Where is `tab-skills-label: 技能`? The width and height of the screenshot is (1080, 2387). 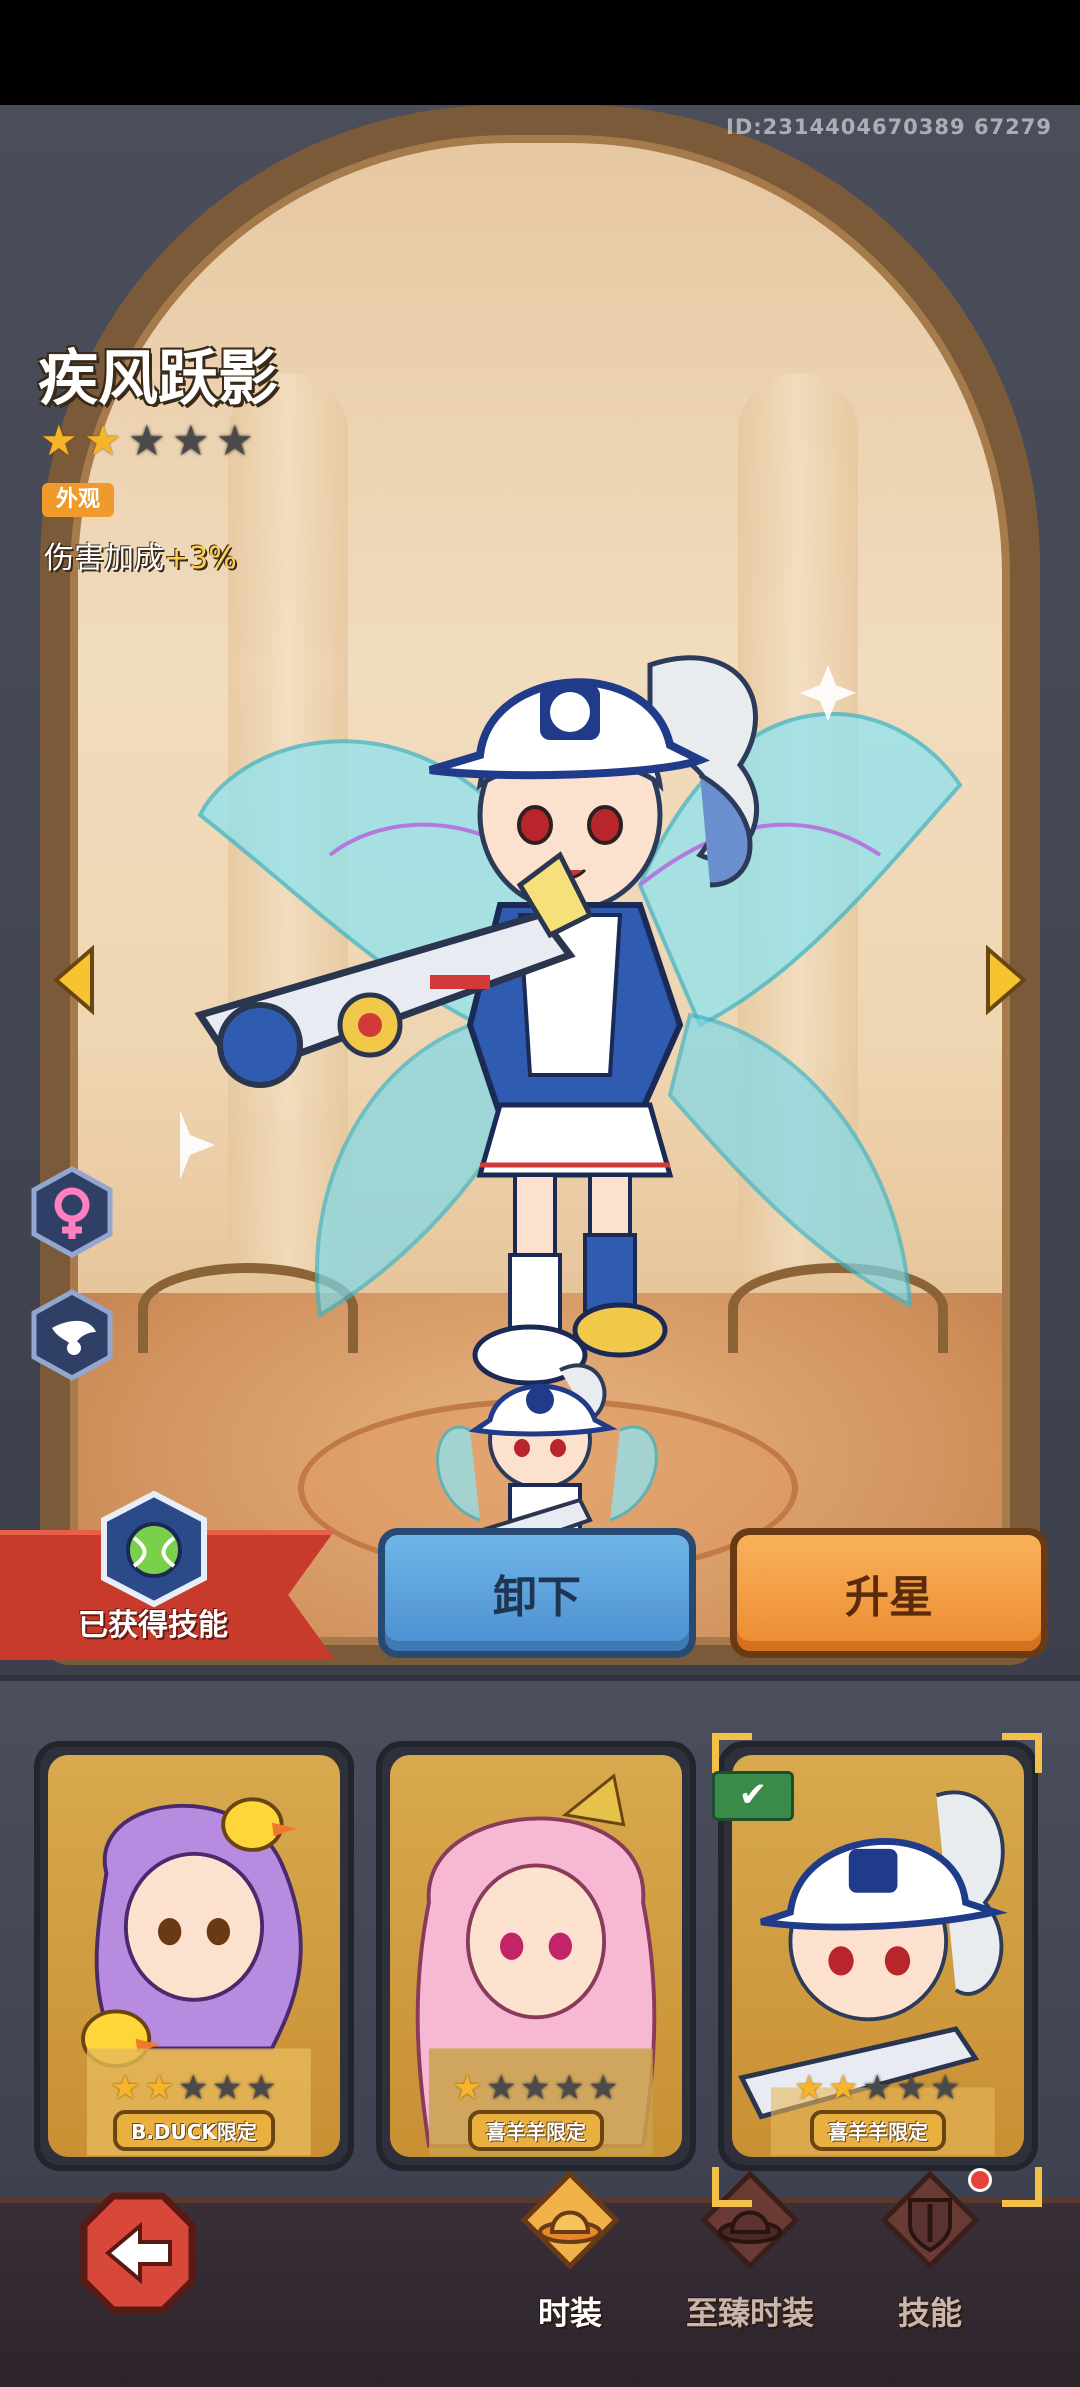 tab-skills-label: 技能 is located at coordinates (929, 2313).